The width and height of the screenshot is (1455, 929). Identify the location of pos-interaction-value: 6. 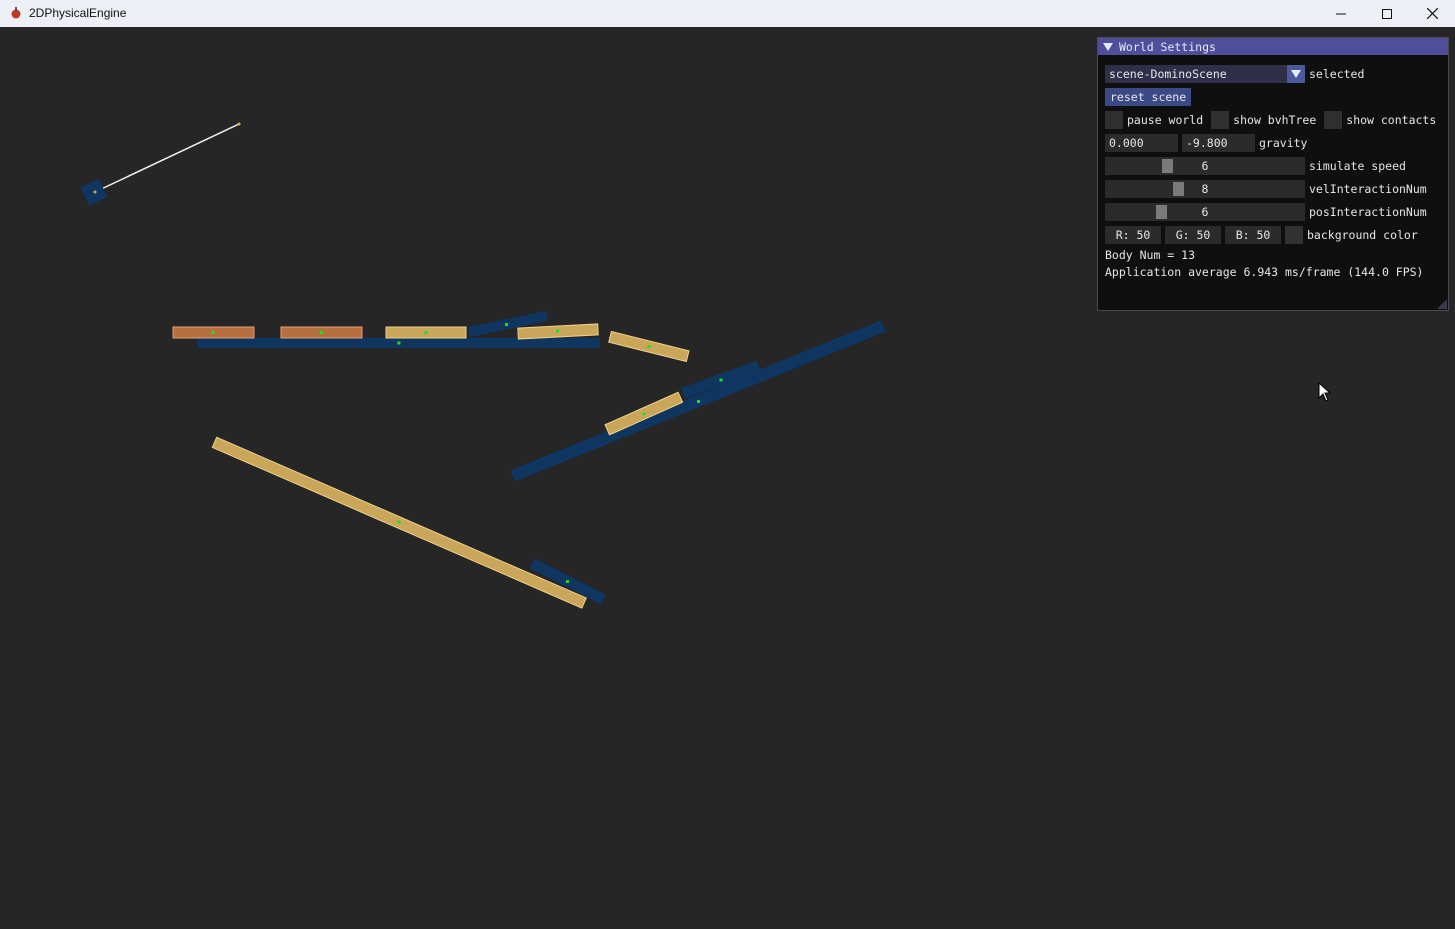
(1205, 212).